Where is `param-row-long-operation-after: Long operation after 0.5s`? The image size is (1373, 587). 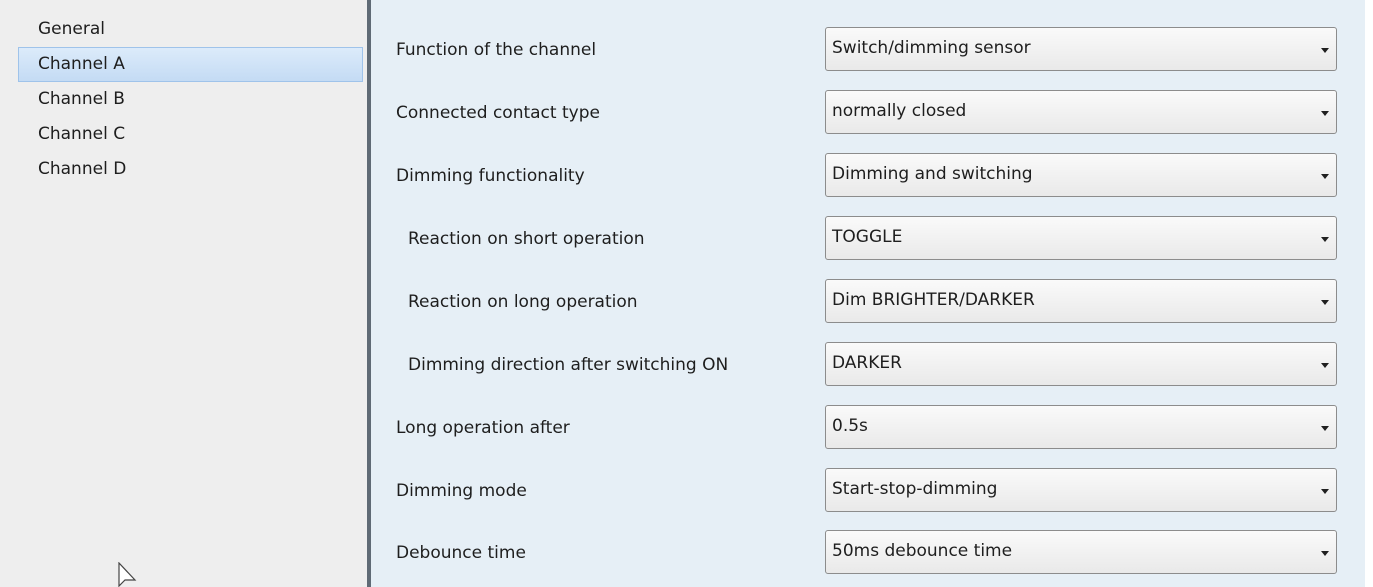
param-row-long-operation-after: Long operation after 0.5s is located at coordinates (868, 428).